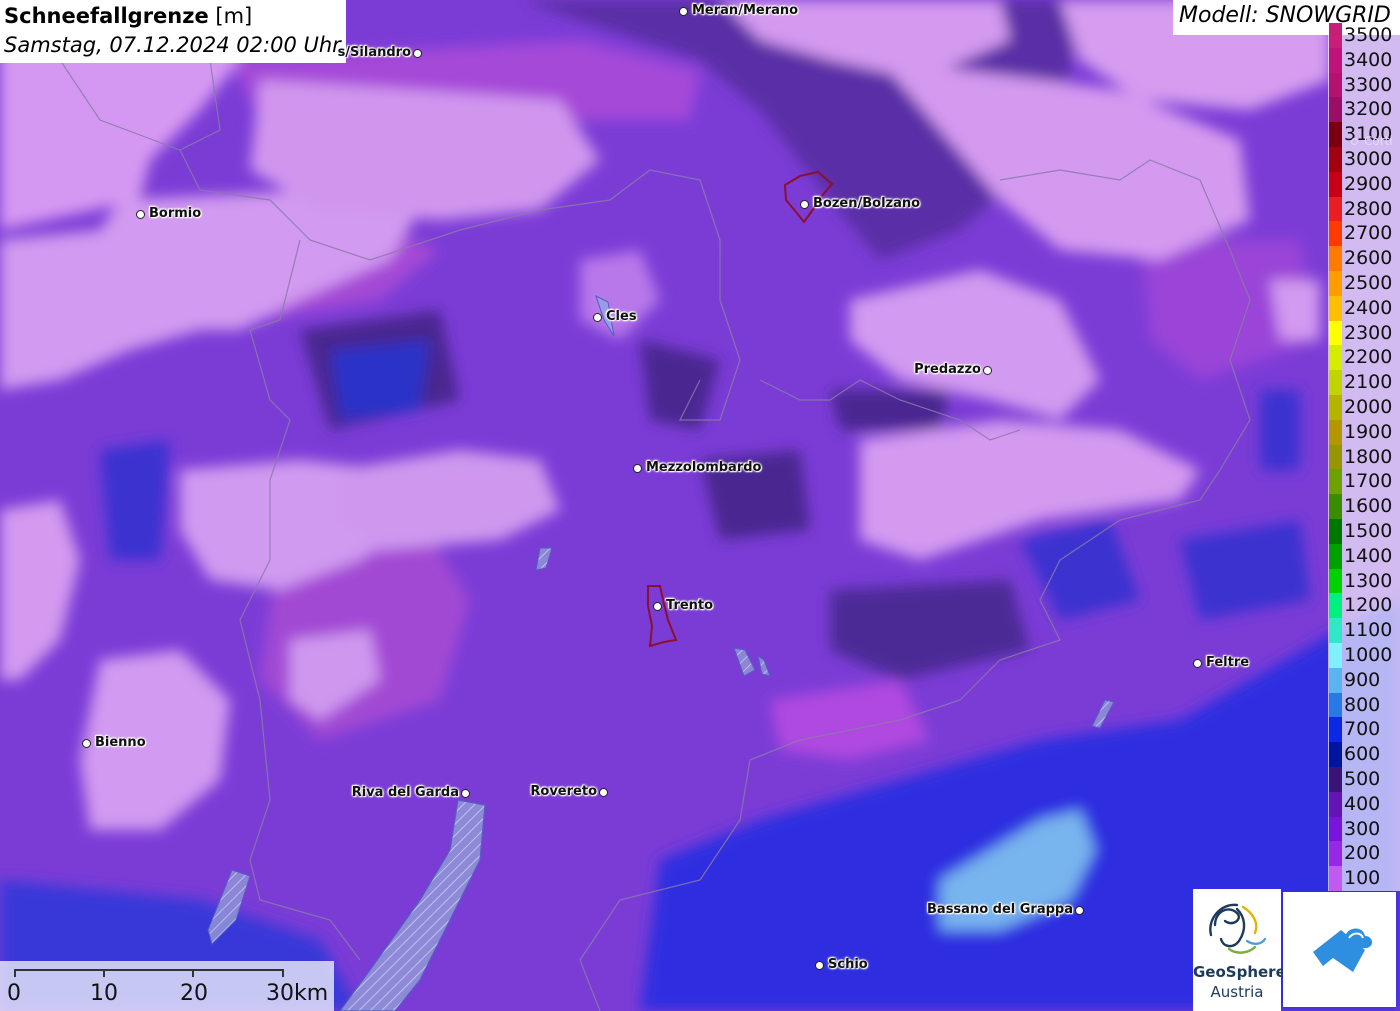  I want to click on legend-row: 1200, so click(1364, 606).